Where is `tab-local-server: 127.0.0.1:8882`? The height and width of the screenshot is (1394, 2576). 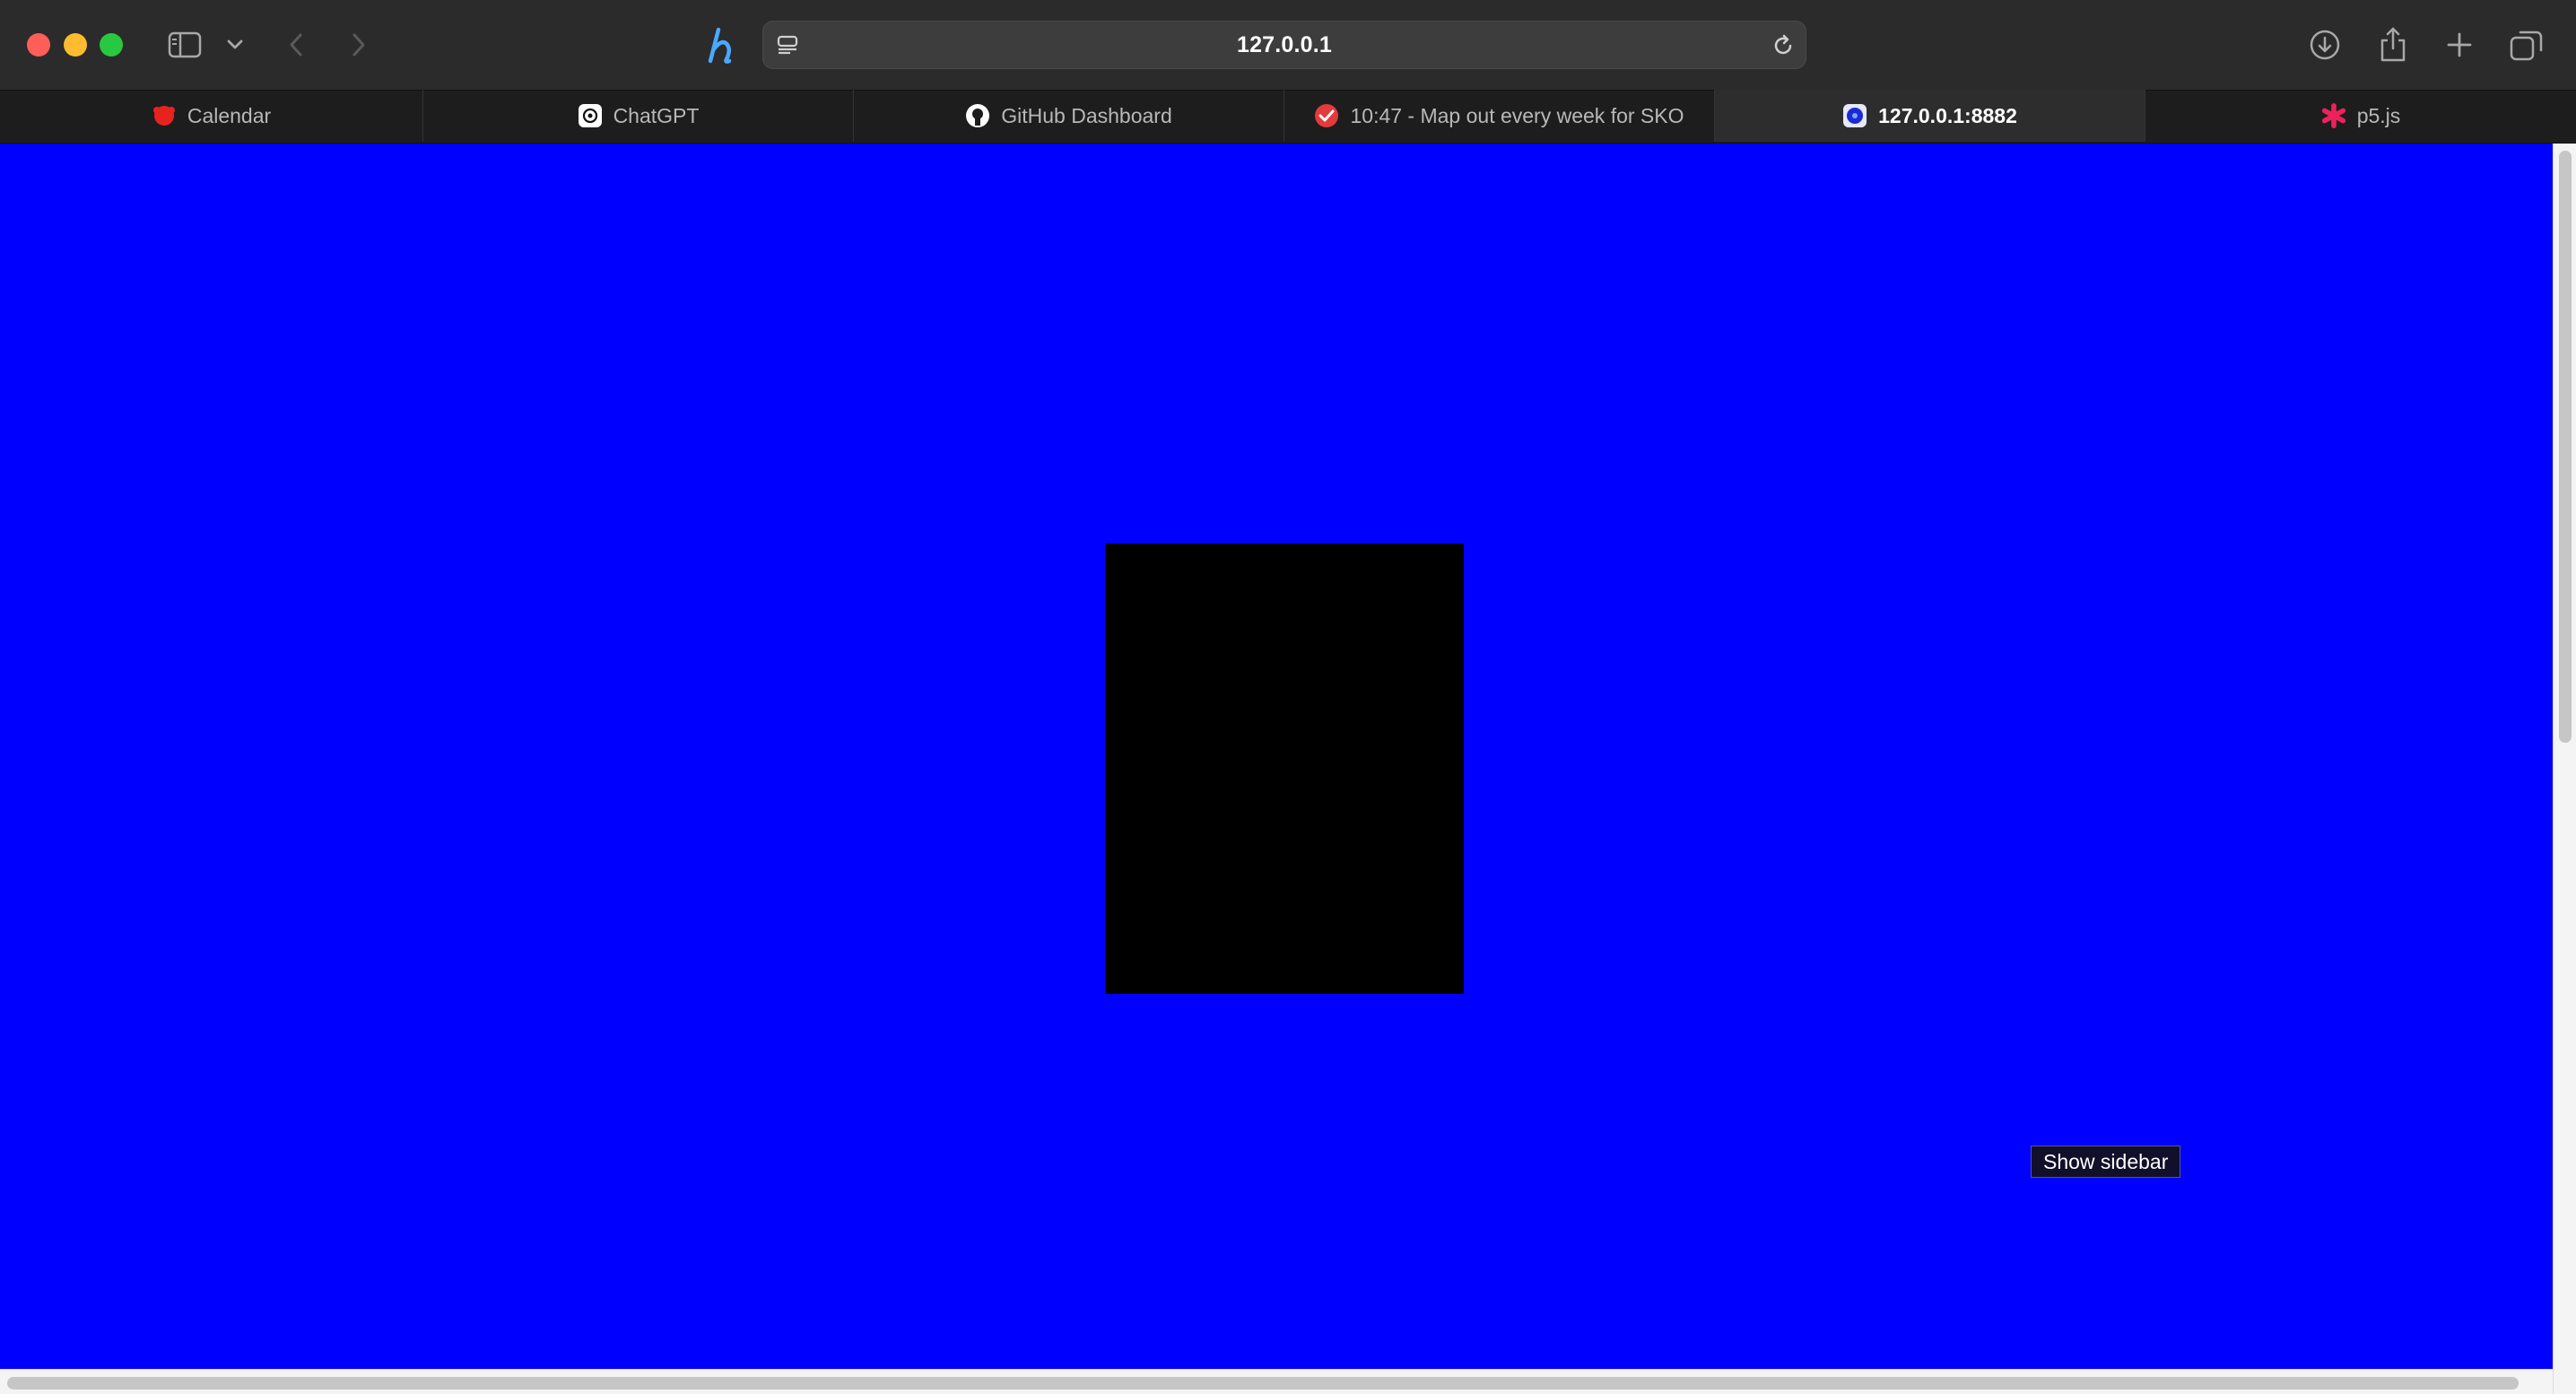 tab-local-server: 127.0.0.1:8882 is located at coordinates (1930, 116).